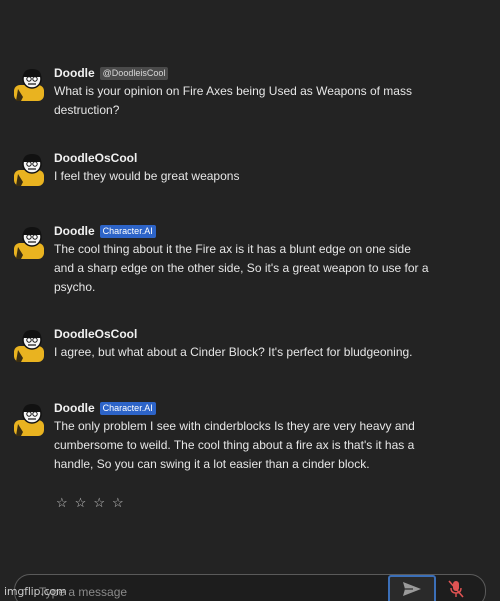 Image resolution: width=500 pixels, height=601 pixels. I want to click on message-header: Doodle @DoodleisCool, so click(244, 73).